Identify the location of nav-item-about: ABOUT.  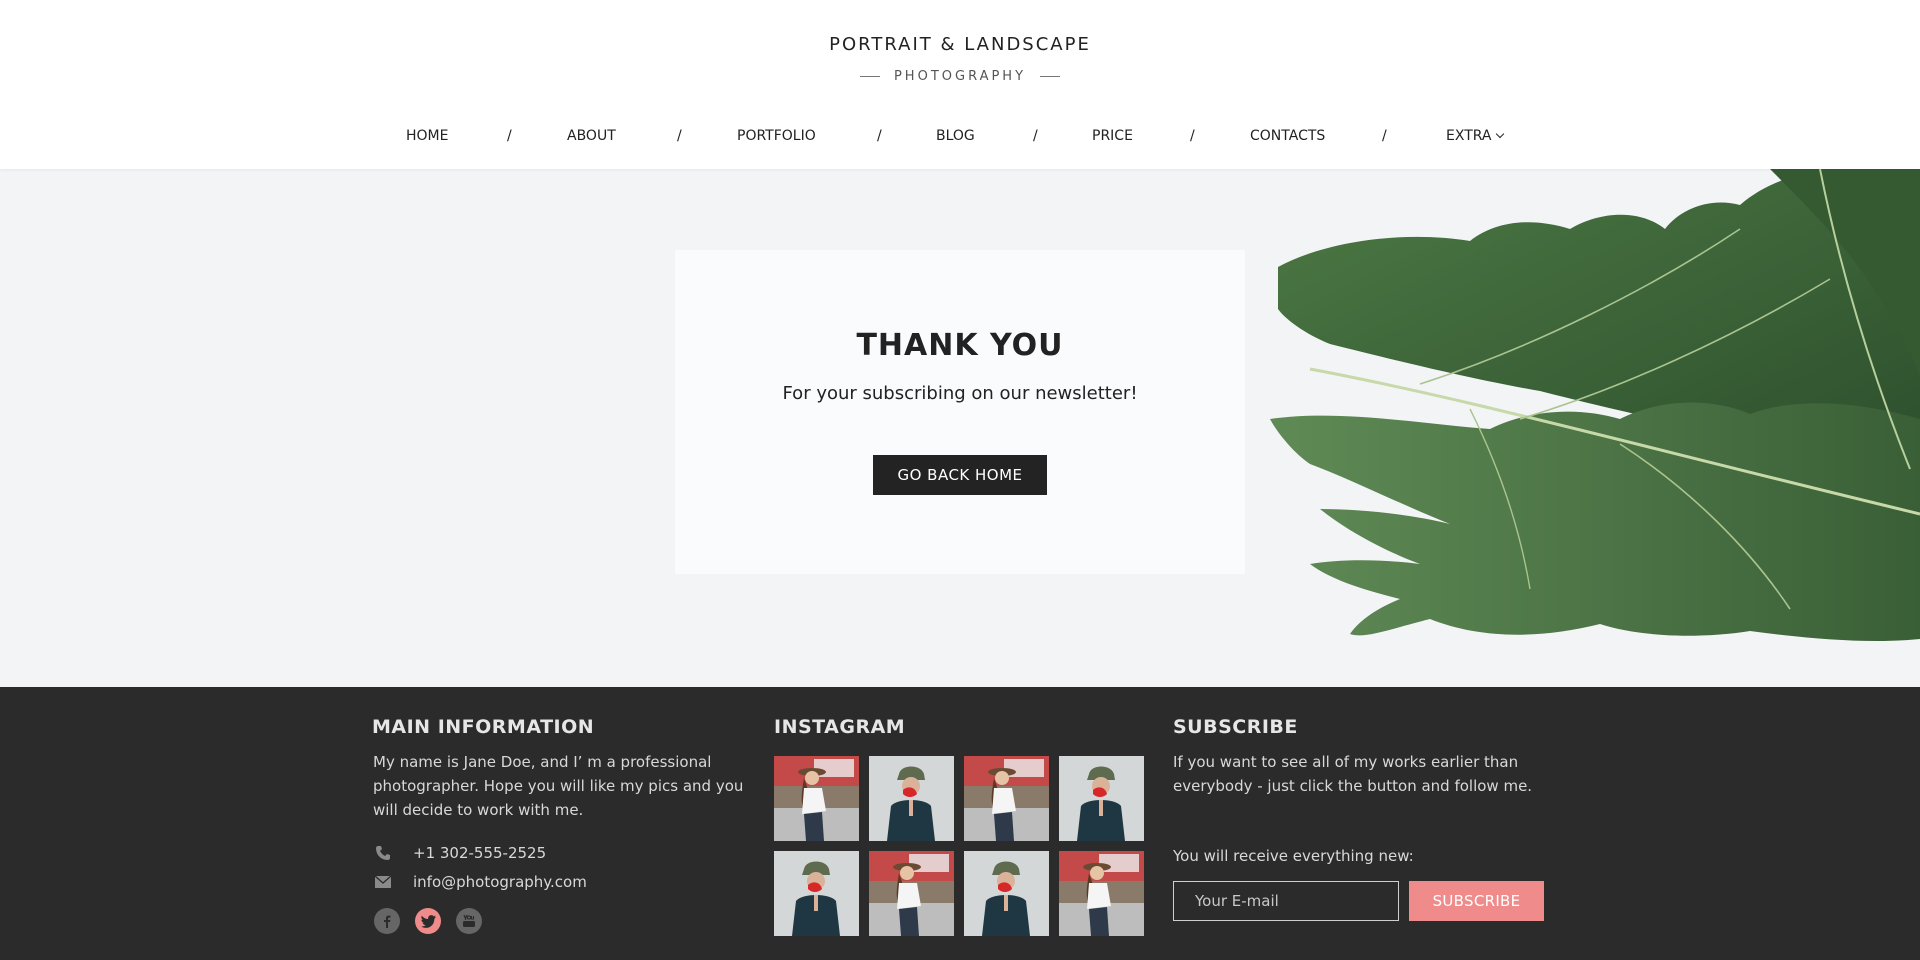
(591, 136).